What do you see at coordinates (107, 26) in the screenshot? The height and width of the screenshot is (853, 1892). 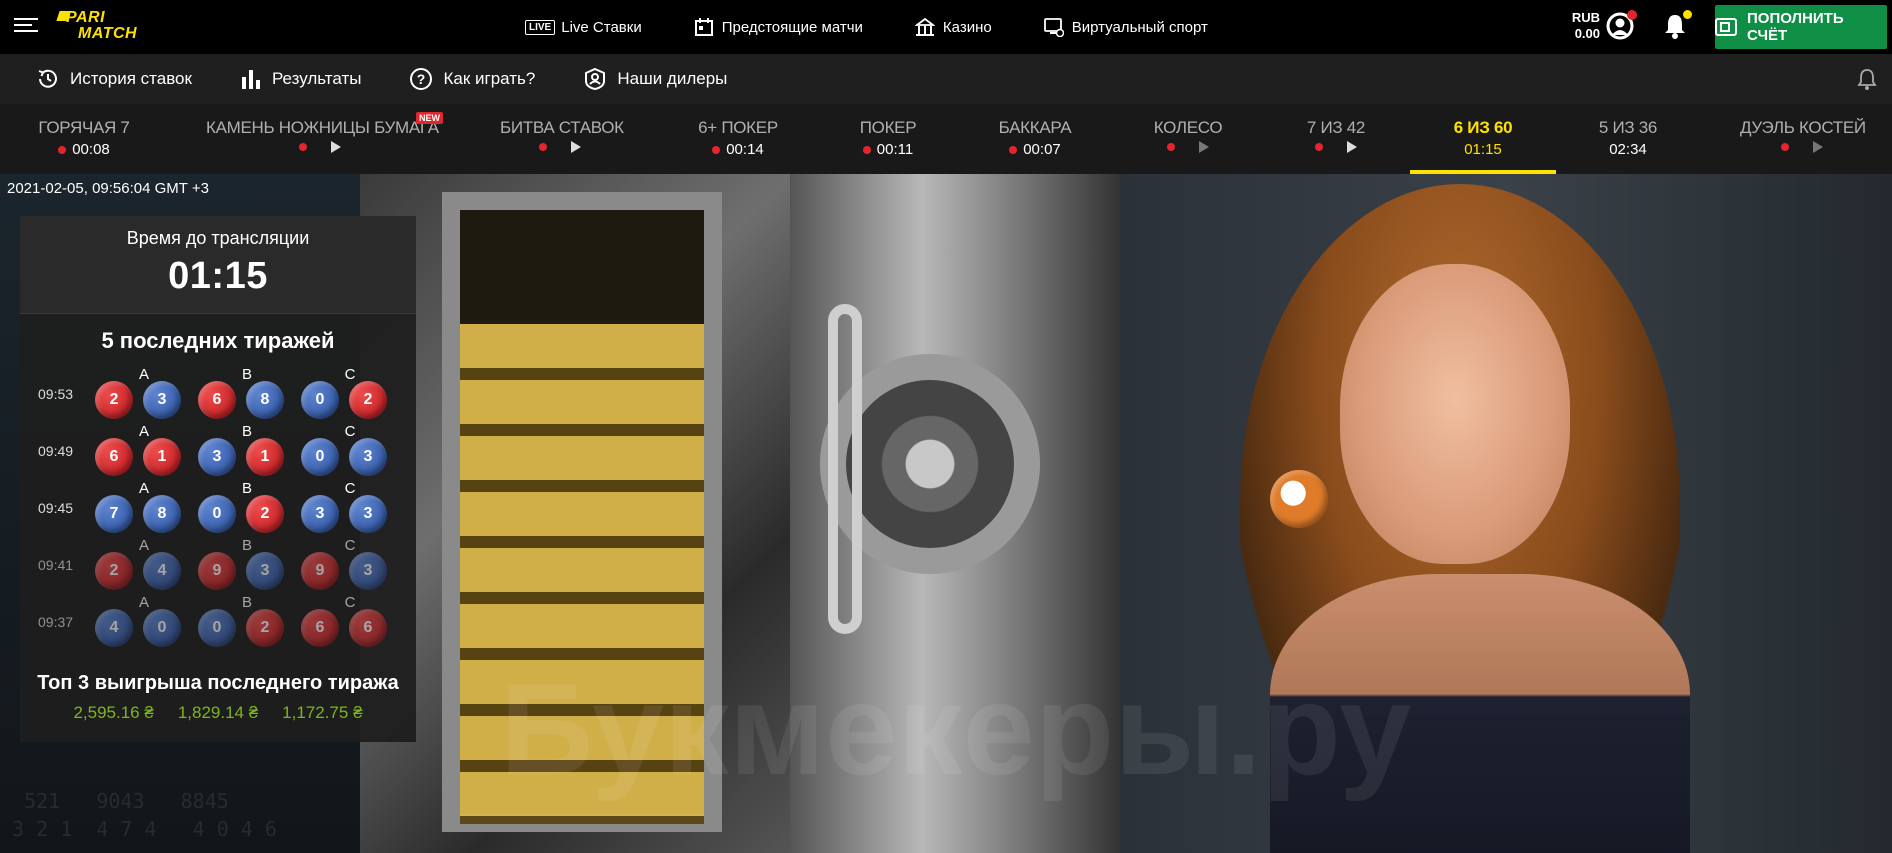 I see `parimatch-logo: PARI MATCH` at bounding box center [107, 26].